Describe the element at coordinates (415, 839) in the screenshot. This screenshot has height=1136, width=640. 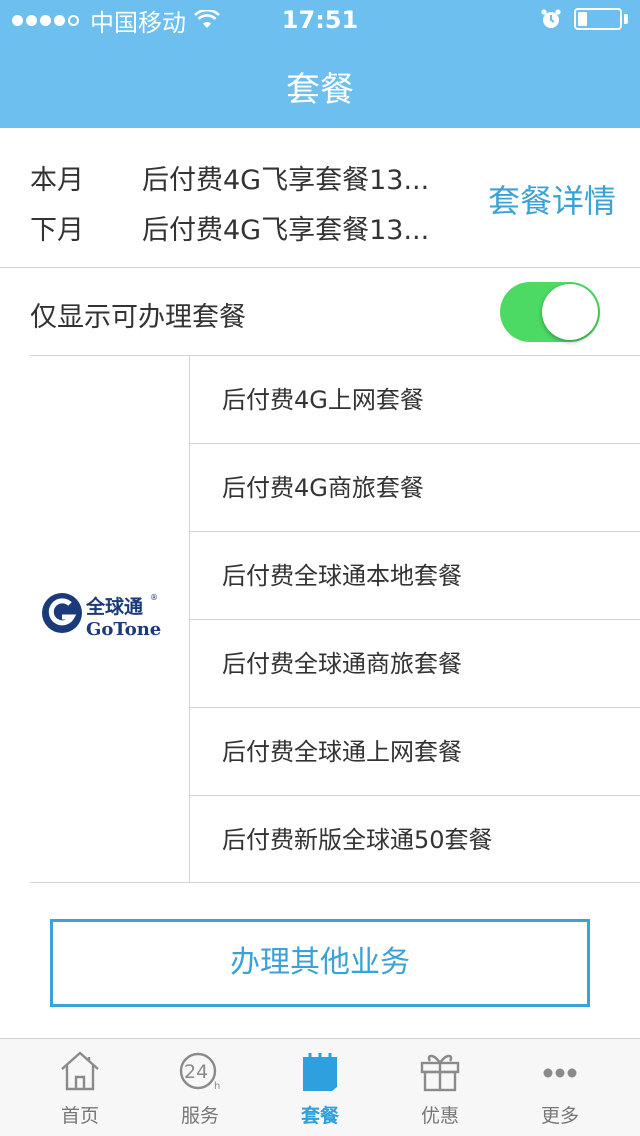
I see `package-item: 后付费新版全球通50套餐` at that location.